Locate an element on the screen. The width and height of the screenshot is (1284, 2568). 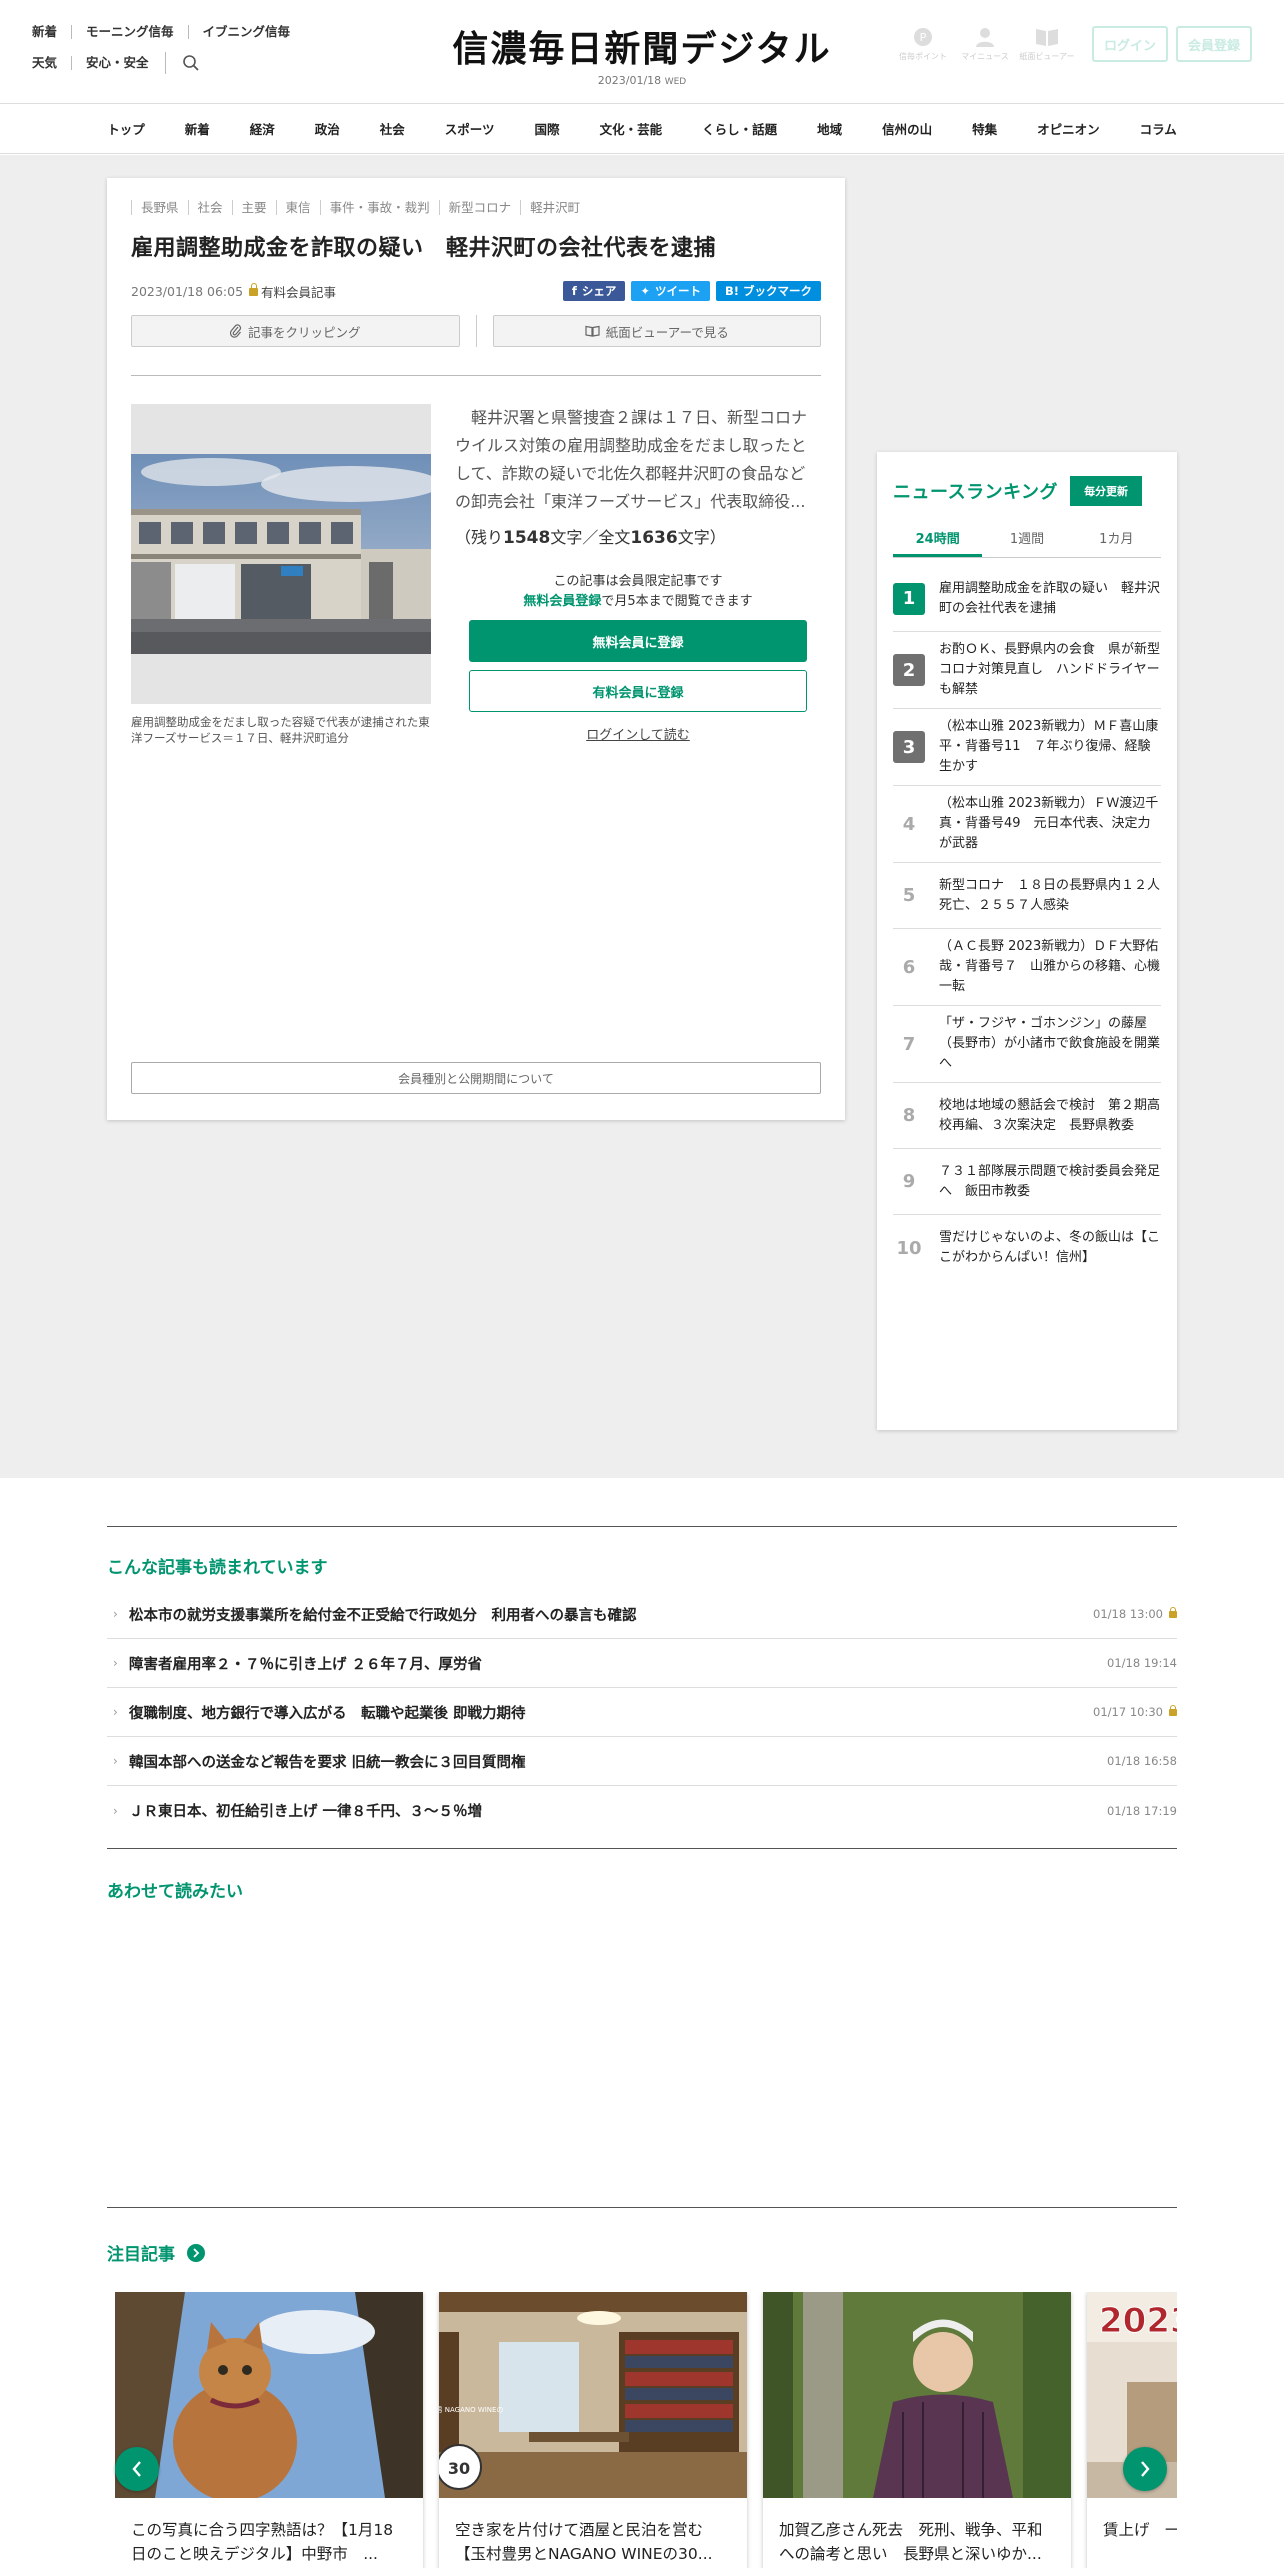
featured-title: 注目記事 is located at coordinates (141, 2255).